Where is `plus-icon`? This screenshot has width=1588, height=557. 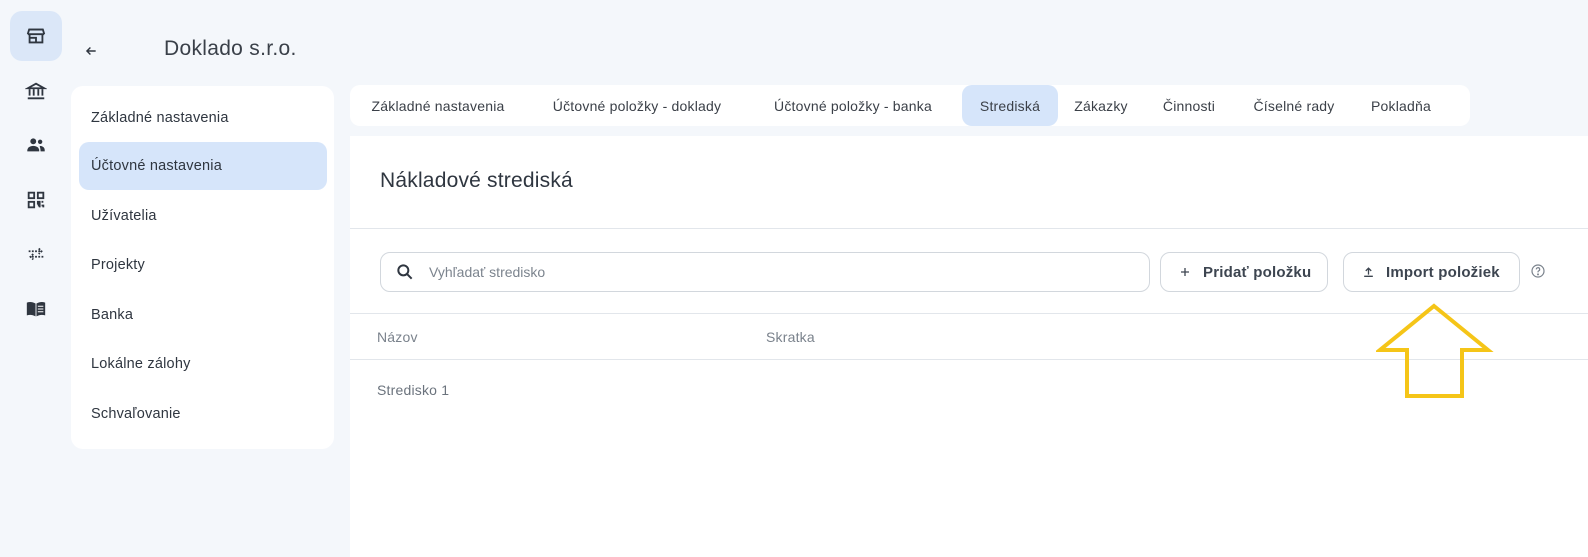 plus-icon is located at coordinates (1185, 272).